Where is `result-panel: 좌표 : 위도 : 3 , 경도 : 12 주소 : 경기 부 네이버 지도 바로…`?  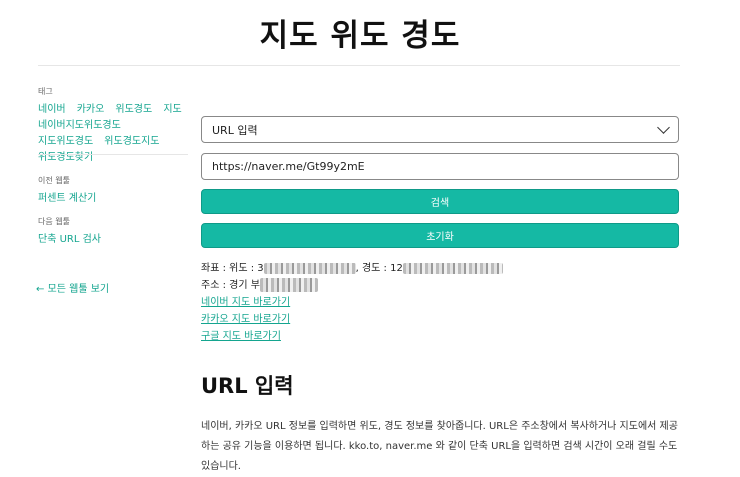 result-panel: 좌표 : 위도 : 3 , 경도 : 12 주소 : 경기 부 네이버 지도 바로… is located at coordinates (440, 302).